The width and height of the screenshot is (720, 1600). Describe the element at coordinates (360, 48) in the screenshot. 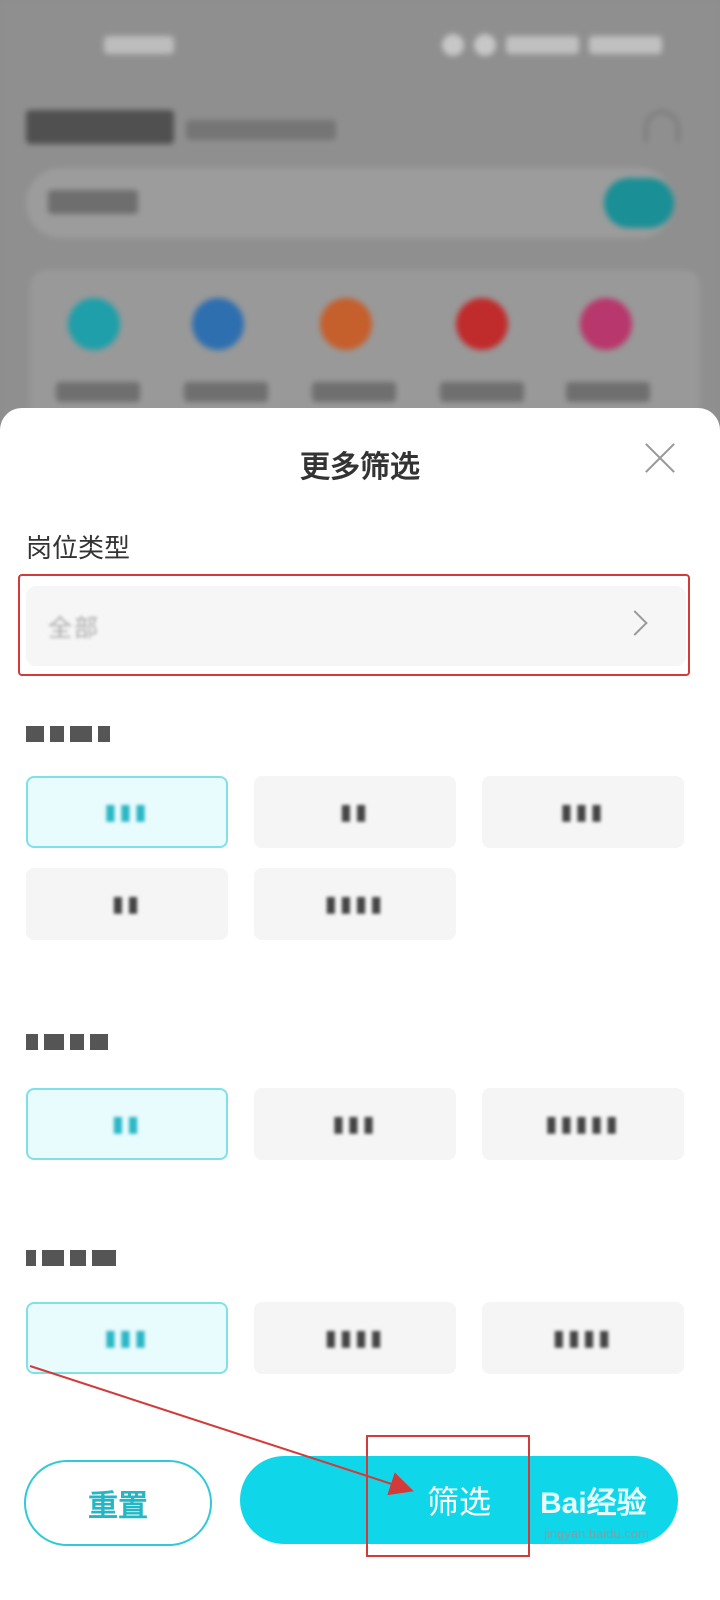

I see `status-bar` at that location.